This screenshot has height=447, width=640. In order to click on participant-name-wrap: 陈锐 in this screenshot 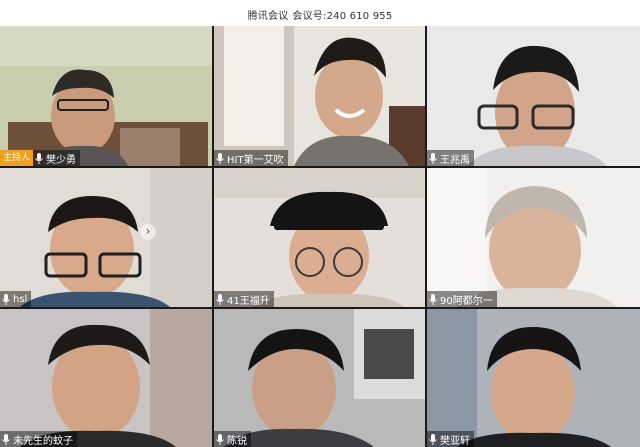, I will do `click(232, 439)`.